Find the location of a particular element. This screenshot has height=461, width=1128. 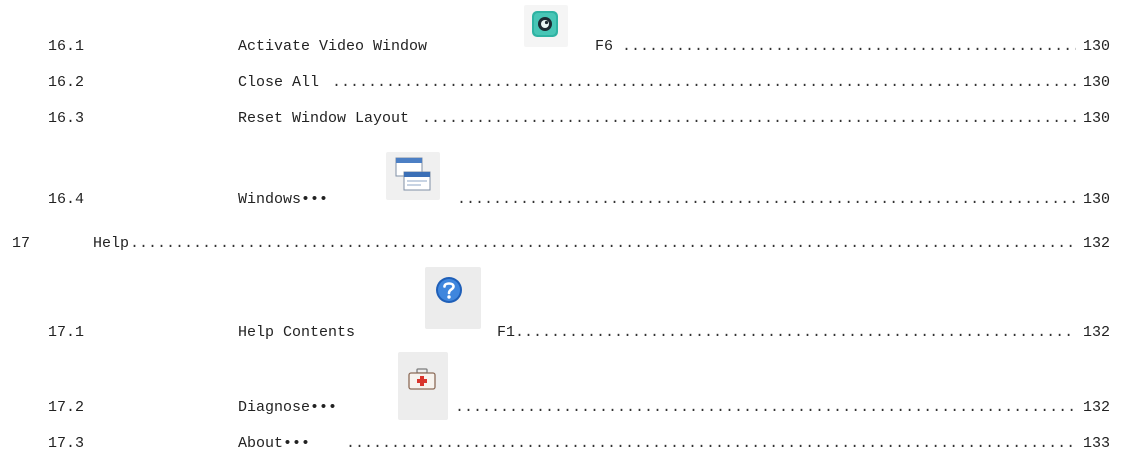

section-title: Help Contents is located at coordinates (297, 332).